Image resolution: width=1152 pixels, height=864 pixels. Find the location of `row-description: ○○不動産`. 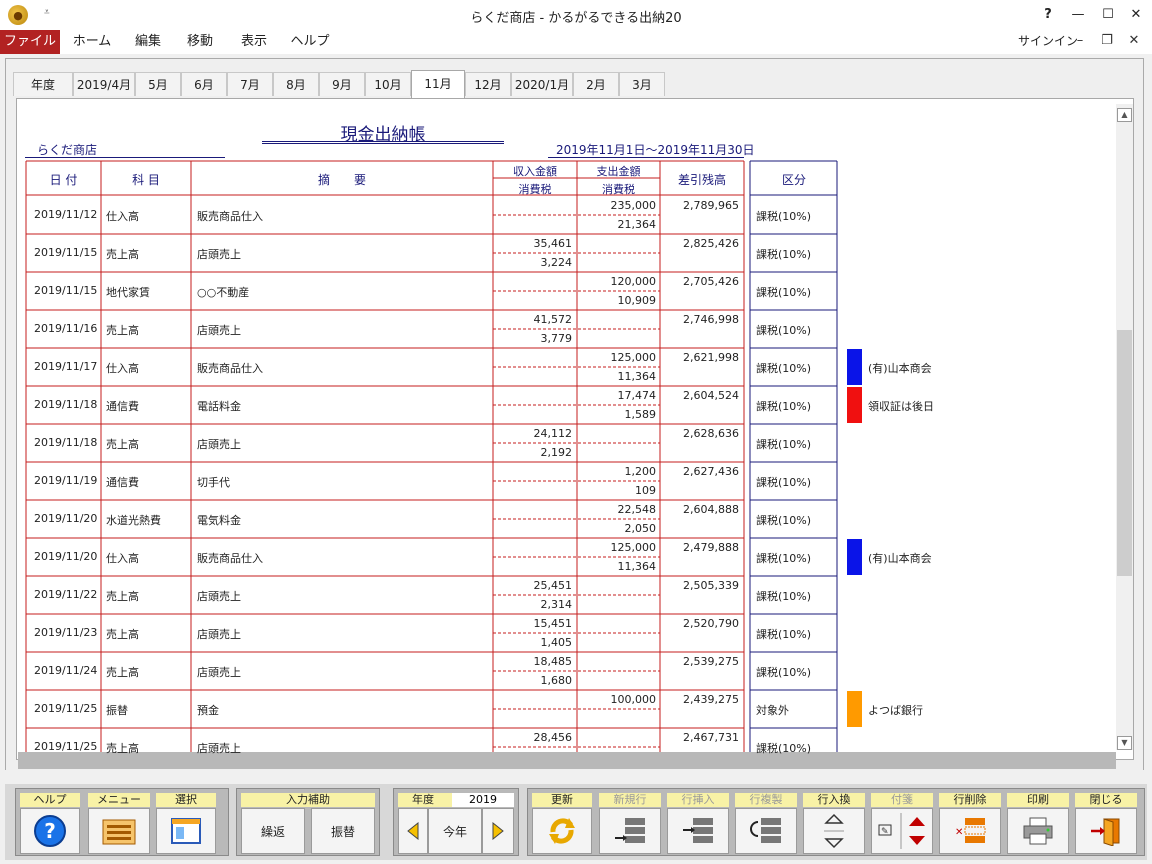

row-description: ○○不動産 is located at coordinates (342, 292).